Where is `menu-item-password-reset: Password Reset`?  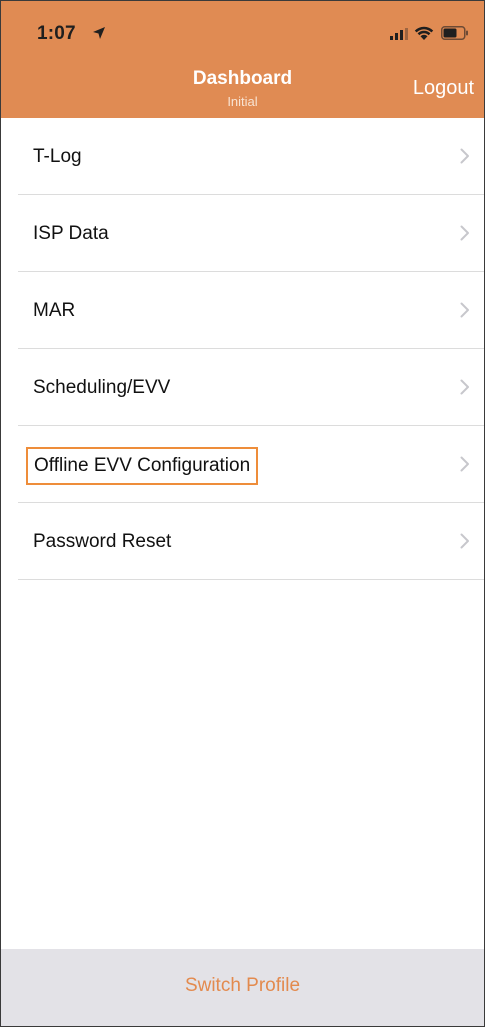
menu-item-password-reset: Password Reset is located at coordinates (242, 541).